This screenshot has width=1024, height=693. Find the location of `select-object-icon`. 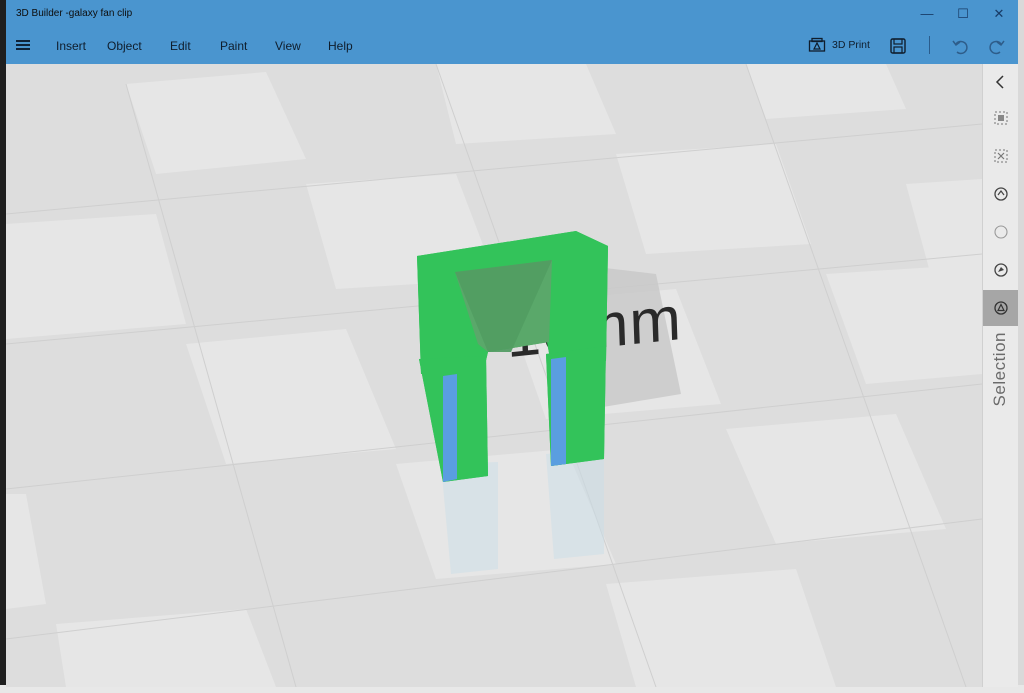

select-object-icon is located at coordinates (1001, 194).